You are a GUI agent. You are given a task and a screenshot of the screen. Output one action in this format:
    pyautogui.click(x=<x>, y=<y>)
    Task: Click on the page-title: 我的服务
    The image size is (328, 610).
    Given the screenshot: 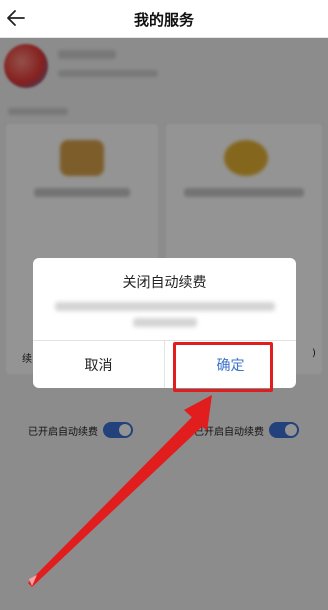 What is the action you would take?
    pyautogui.click(x=163, y=20)
    